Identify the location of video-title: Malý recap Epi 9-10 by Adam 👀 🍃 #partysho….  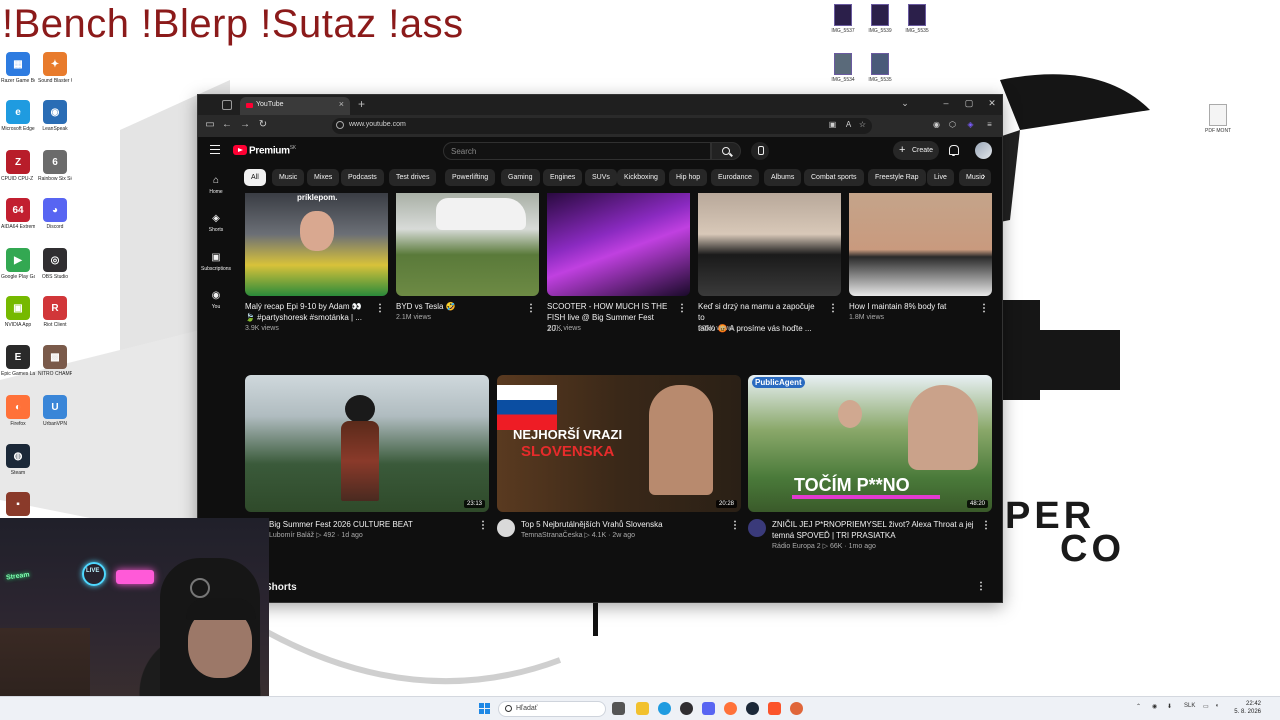
(306, 312).